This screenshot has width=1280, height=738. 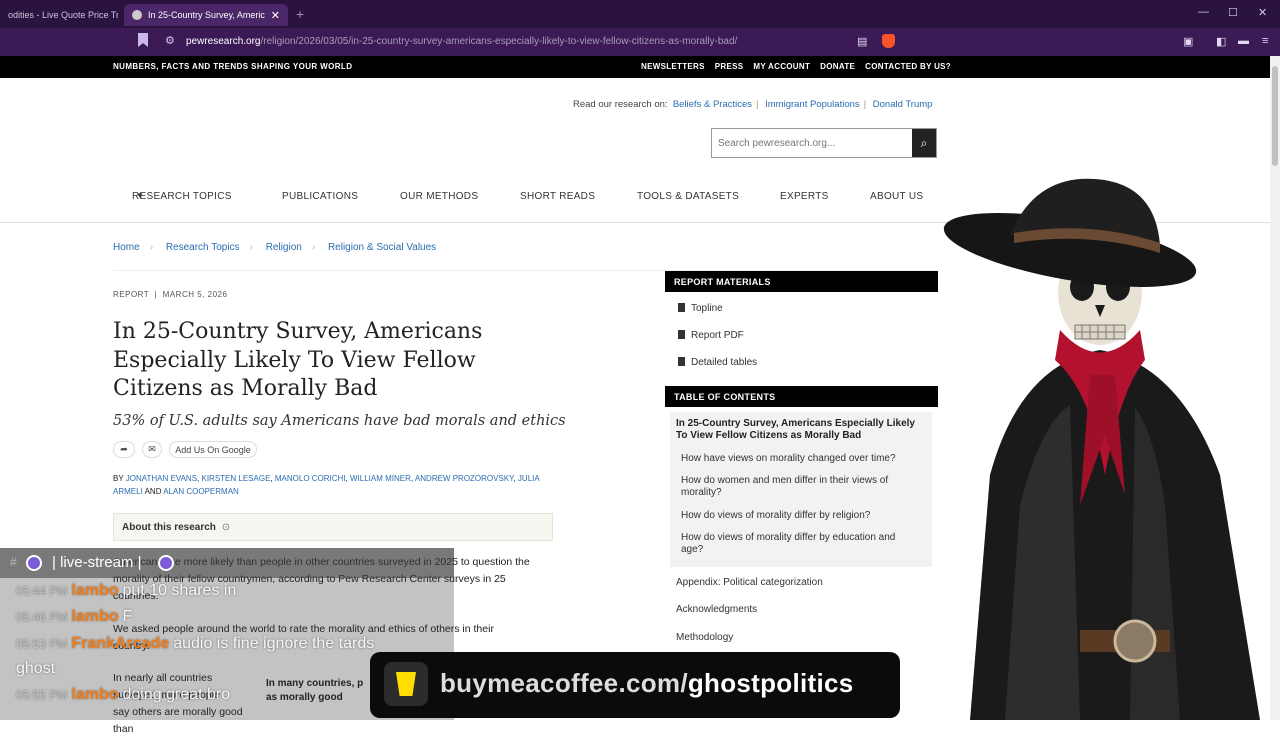 I want to click on chat-time: 05:46 PM, so click(x=42, y=617).